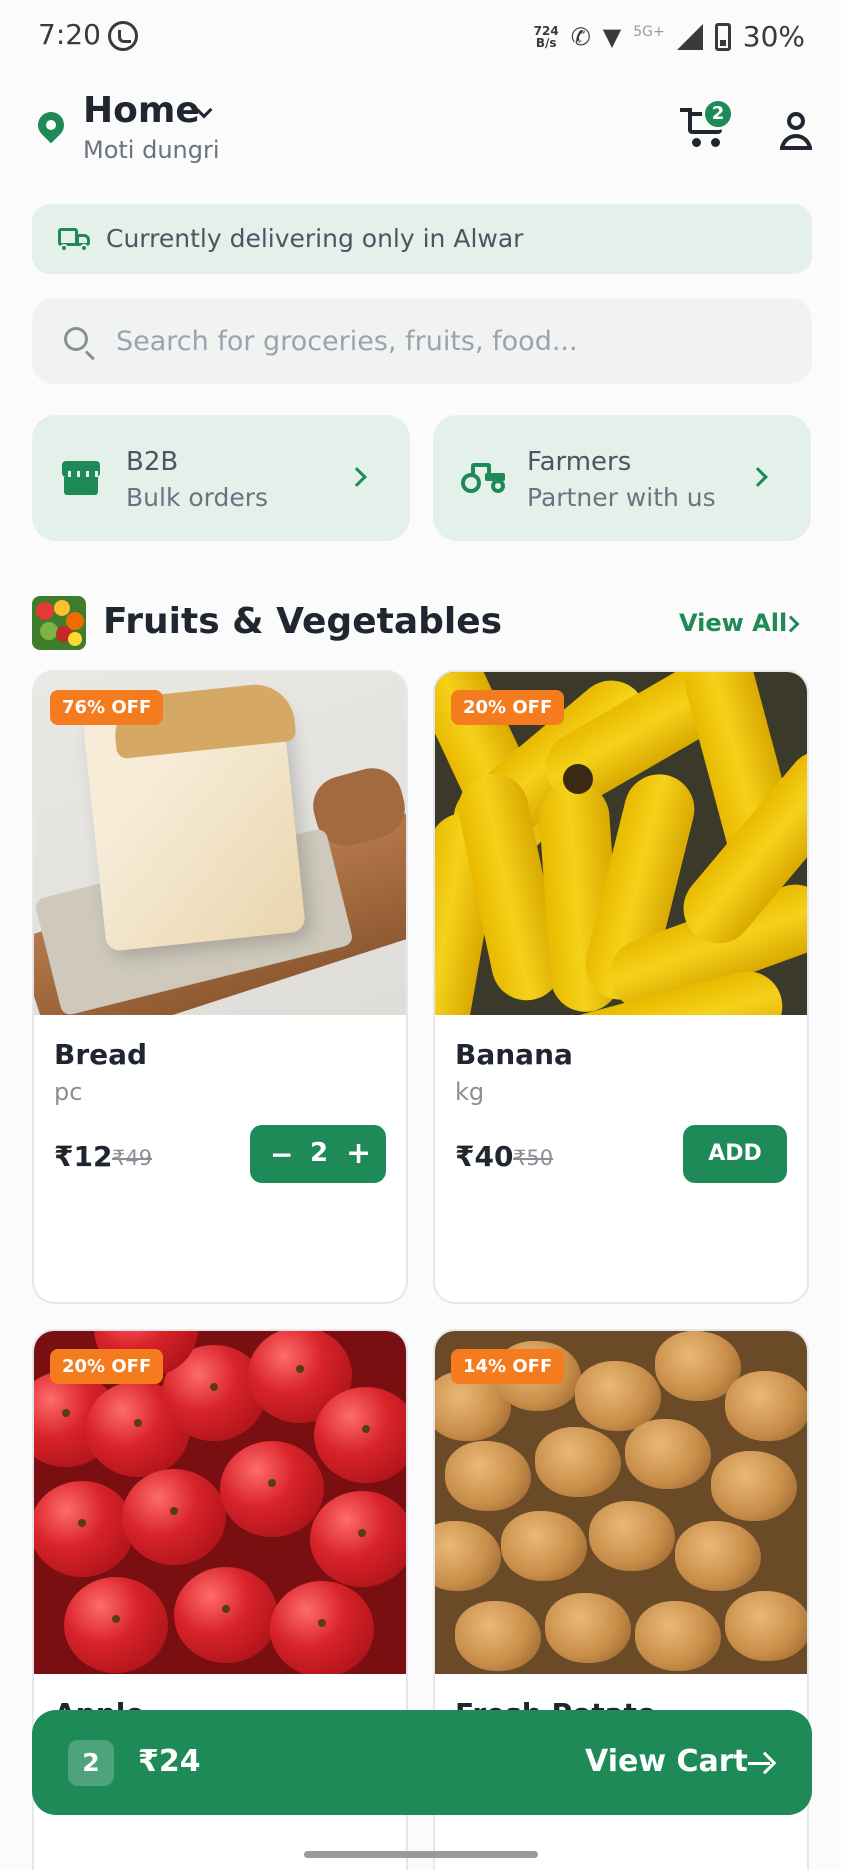  Describe the element at coordinates (669, 36) in the screenshot. I see `status-indicators: 724 B/s ✆ ▼ 5G+ 30%` at that location.